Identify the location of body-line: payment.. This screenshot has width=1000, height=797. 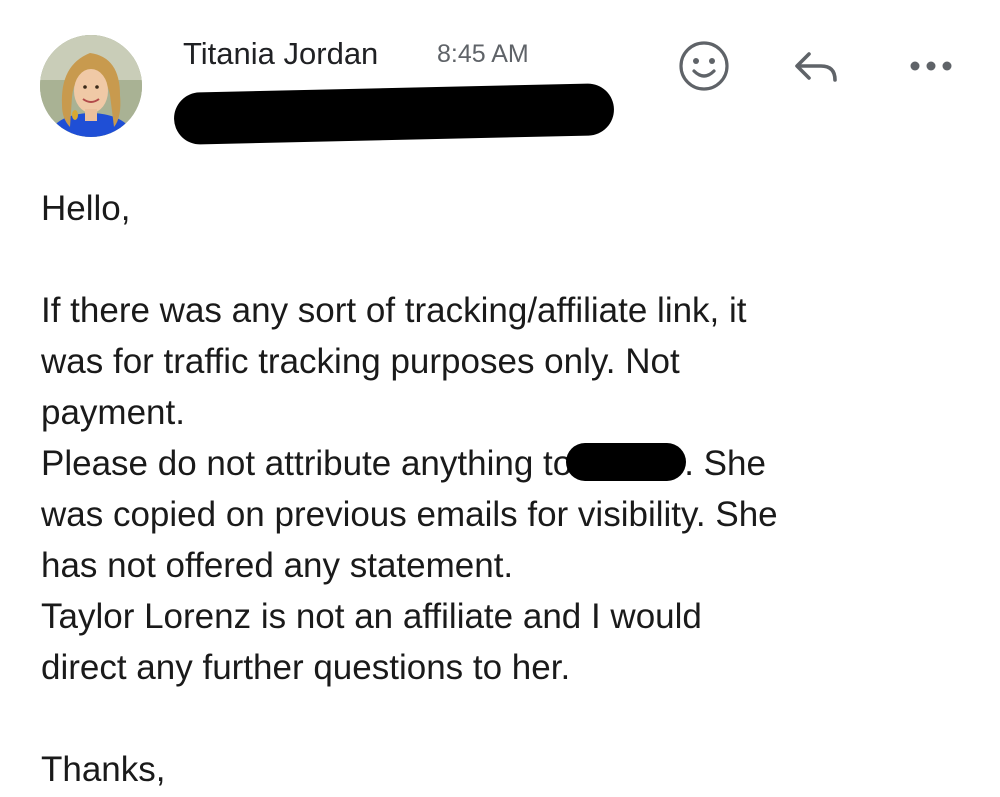
(113, 412).